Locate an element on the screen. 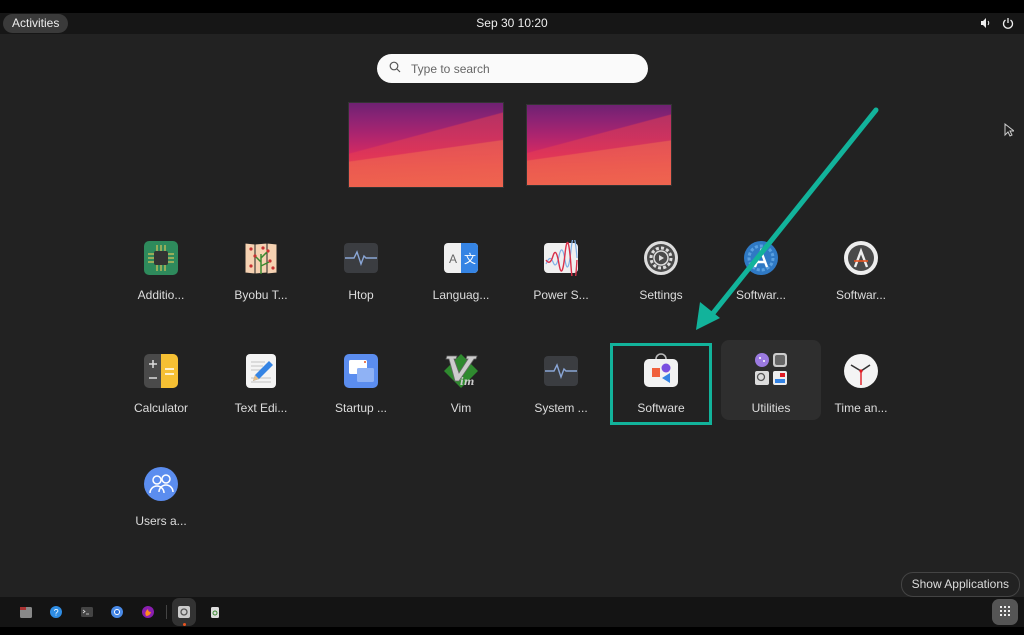 This screenshot has width=1024, height=635. app-label: Utilities is located at coordinates (771, 408).